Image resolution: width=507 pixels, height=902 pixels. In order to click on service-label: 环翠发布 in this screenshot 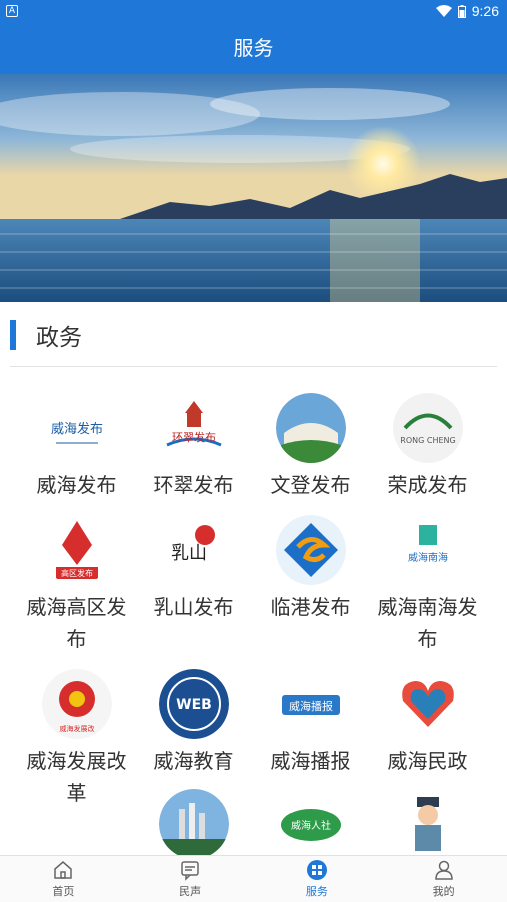, I will do `click(193, 485)`.